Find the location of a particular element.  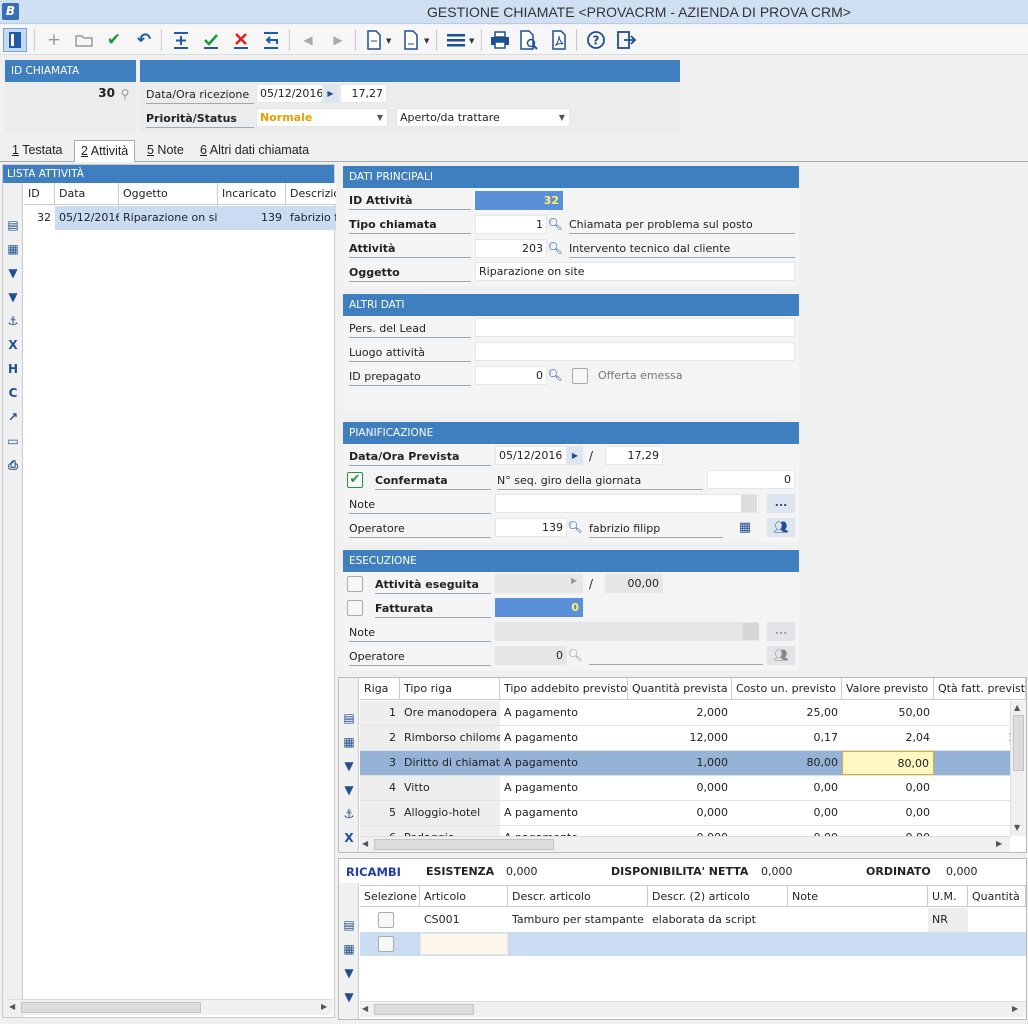

tipo-chiamata-field: 1 is located at coordinates (511, 224).